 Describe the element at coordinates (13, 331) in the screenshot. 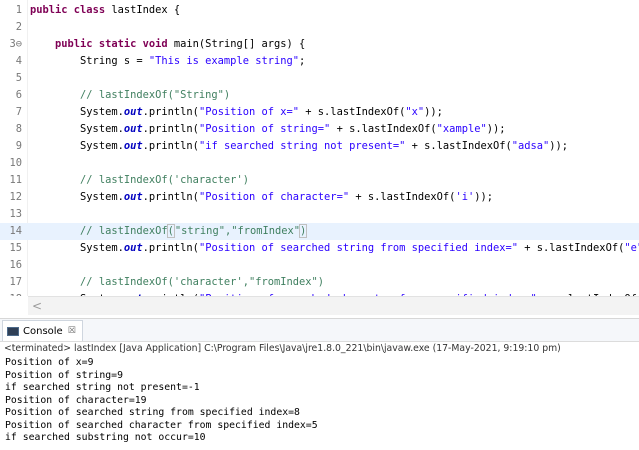

I see `console-icon` at that location.